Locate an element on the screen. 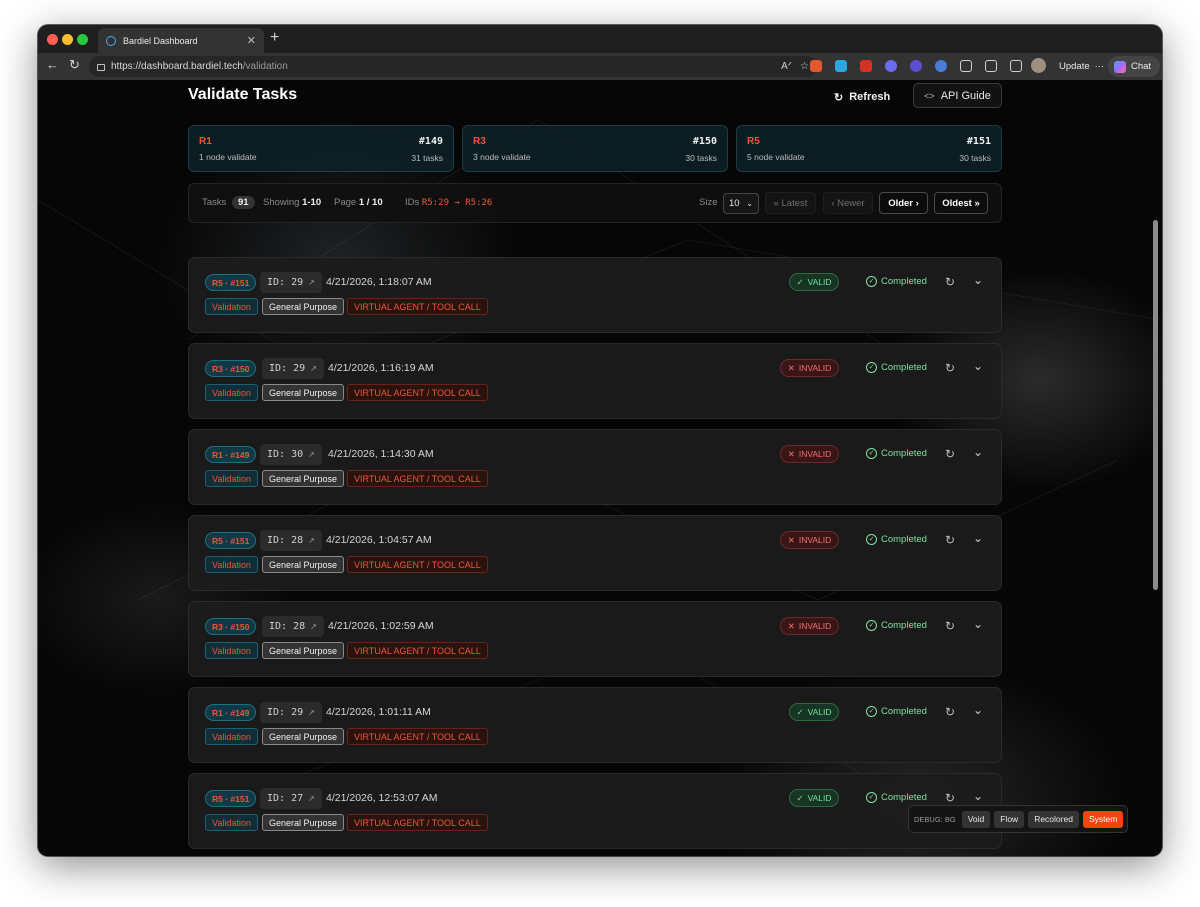 The height and width of the screenshot is (907, 1200). api-guide-label: API Guide is located at coordinates (965, 95).